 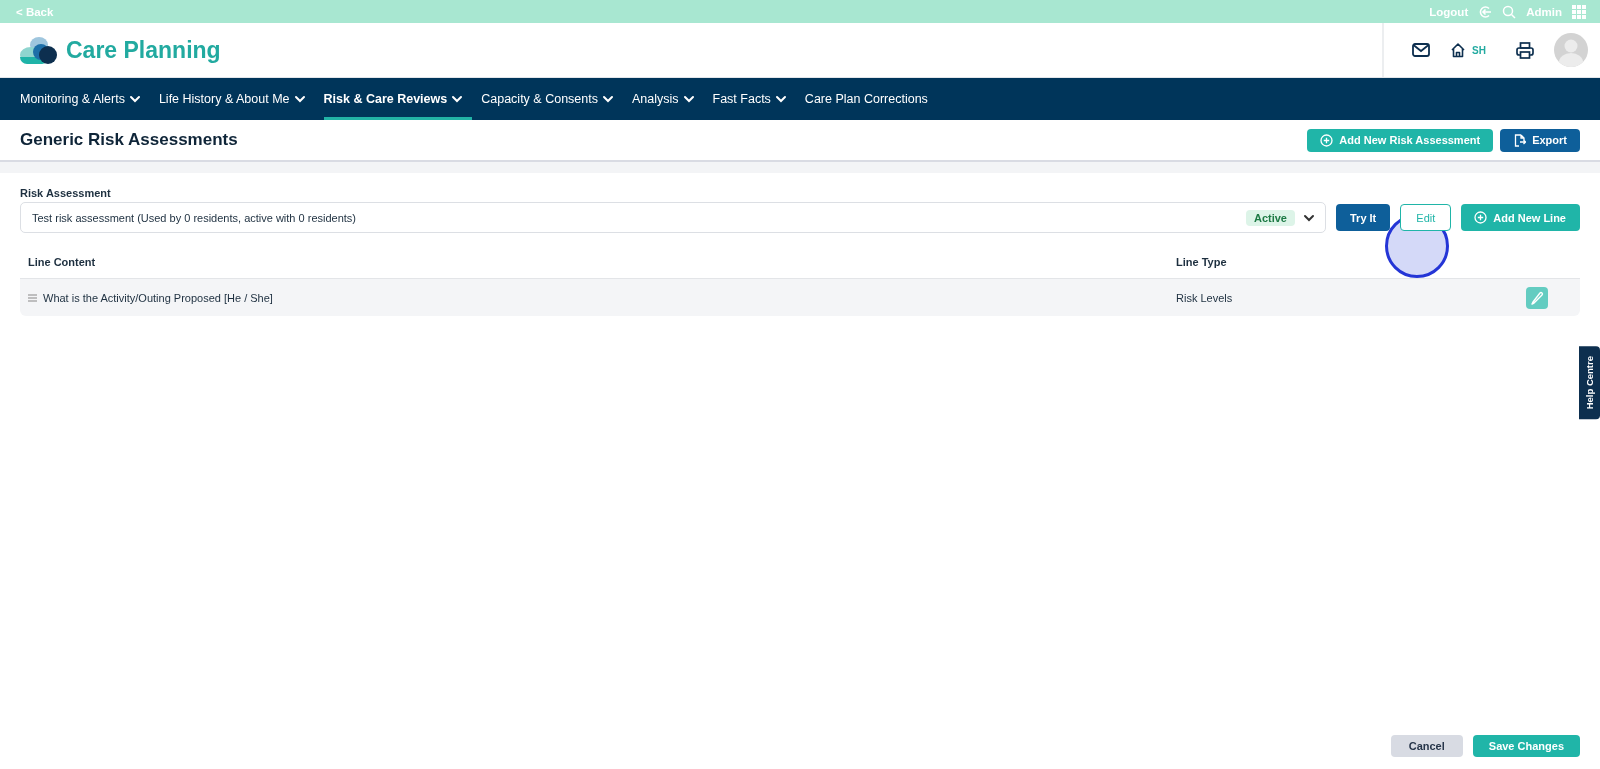 What do you see at coordinates (62, 261) in the screenshot?
I see `column-header: Line Content` at bounding box center [62, 261].